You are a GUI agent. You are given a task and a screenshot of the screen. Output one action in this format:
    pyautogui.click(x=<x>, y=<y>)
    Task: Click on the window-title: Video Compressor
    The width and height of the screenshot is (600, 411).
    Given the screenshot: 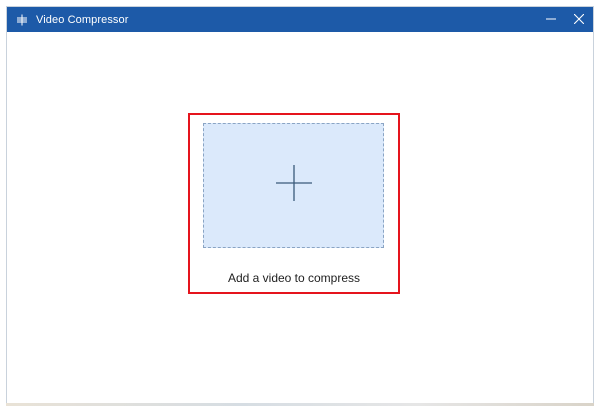 What is the action you would take?
    pyautogui.click(x=82, y=19)
    